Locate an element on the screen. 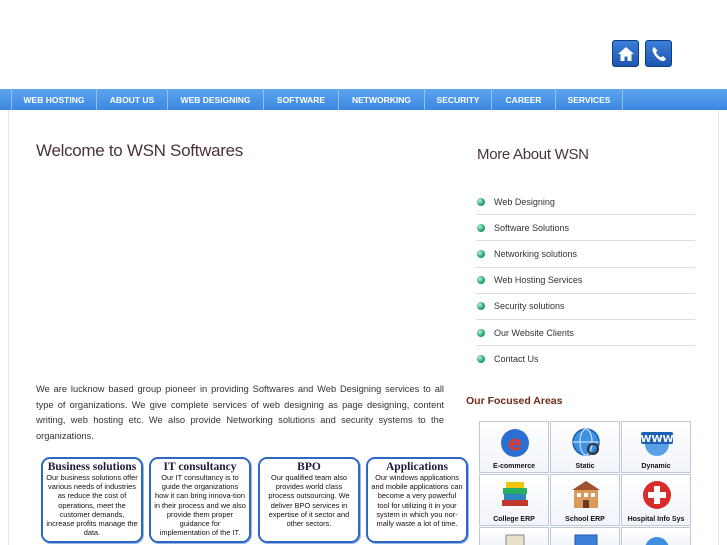 The height and width of the screenshot is (545, 727). sidebar-link-web-designing: Web Designing is located at coordinates (585, 202).